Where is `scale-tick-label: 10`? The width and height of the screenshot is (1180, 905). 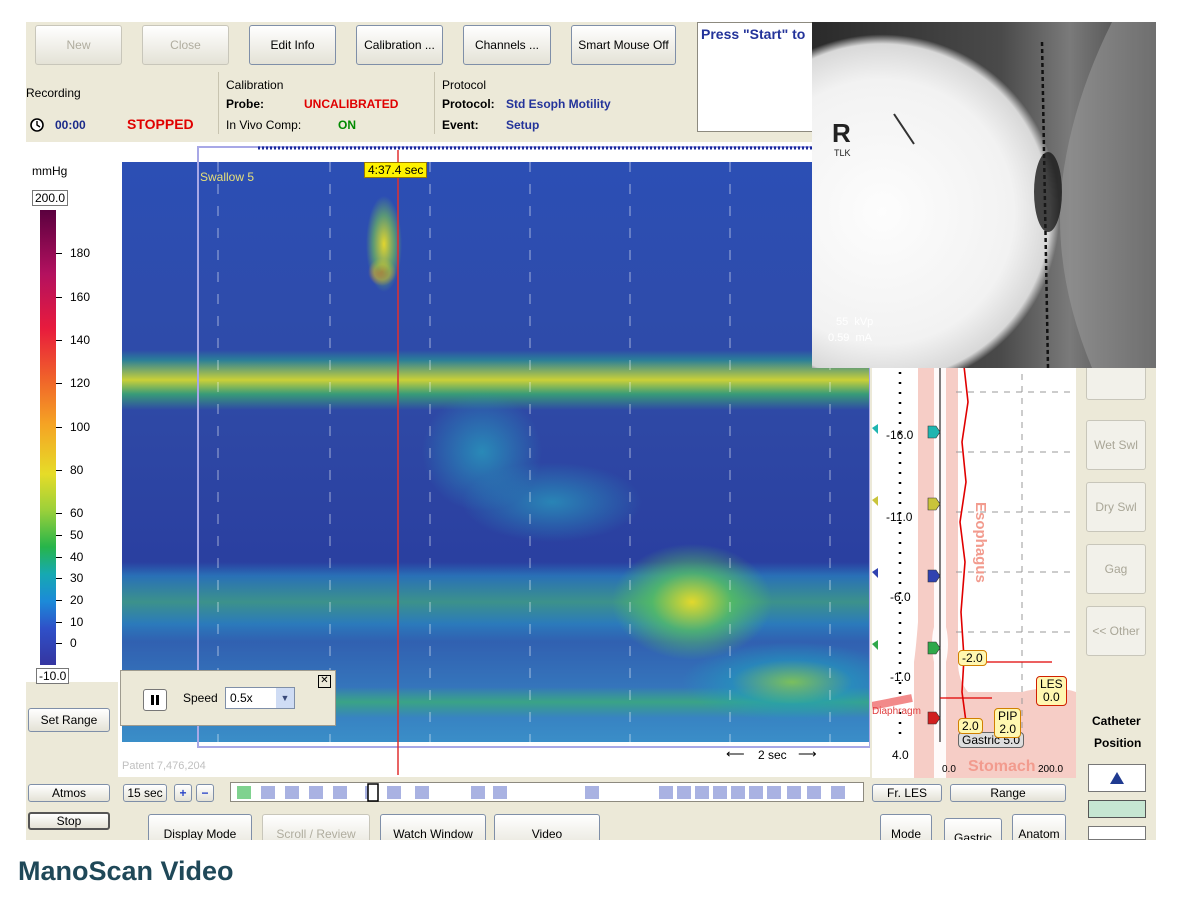
scale-tick-label: 10 is located at coordinates (77, 622).